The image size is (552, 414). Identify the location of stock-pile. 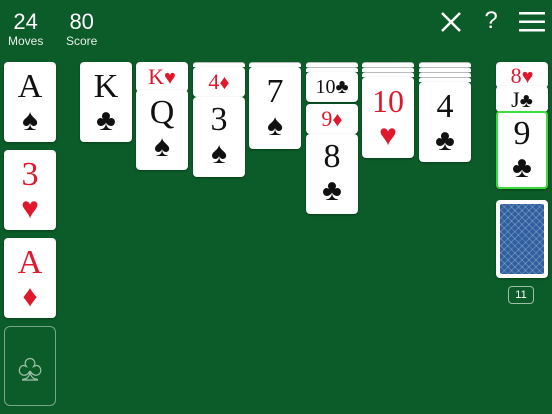
(522, 239).